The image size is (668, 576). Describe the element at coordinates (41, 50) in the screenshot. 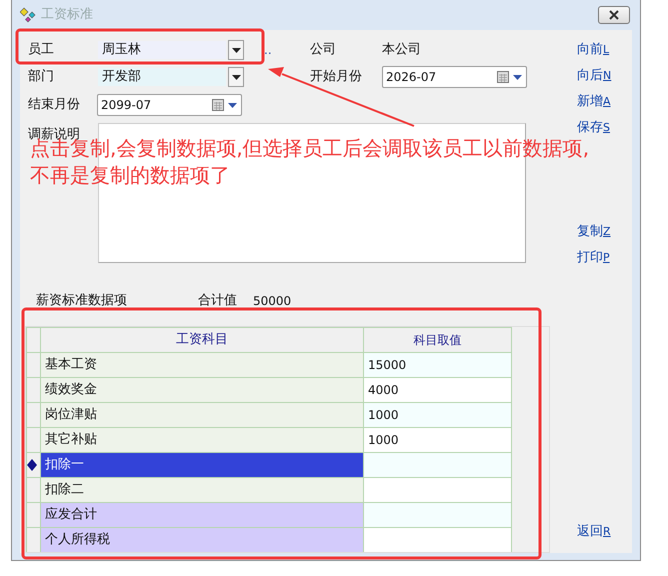

I see `field-label: 员工` at that location.